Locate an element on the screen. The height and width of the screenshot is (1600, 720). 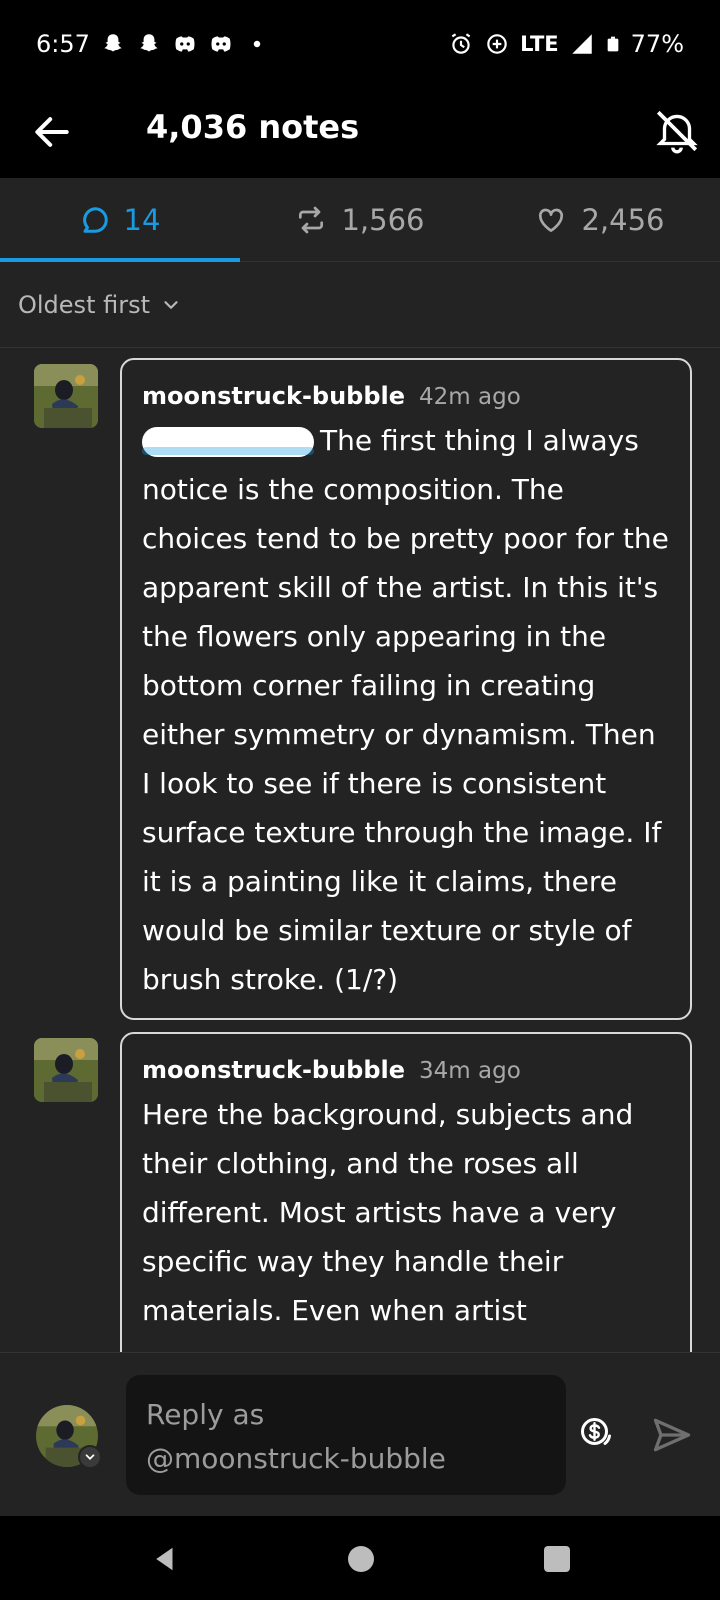
battery-level: 77% is located at coordinates (657, 44).